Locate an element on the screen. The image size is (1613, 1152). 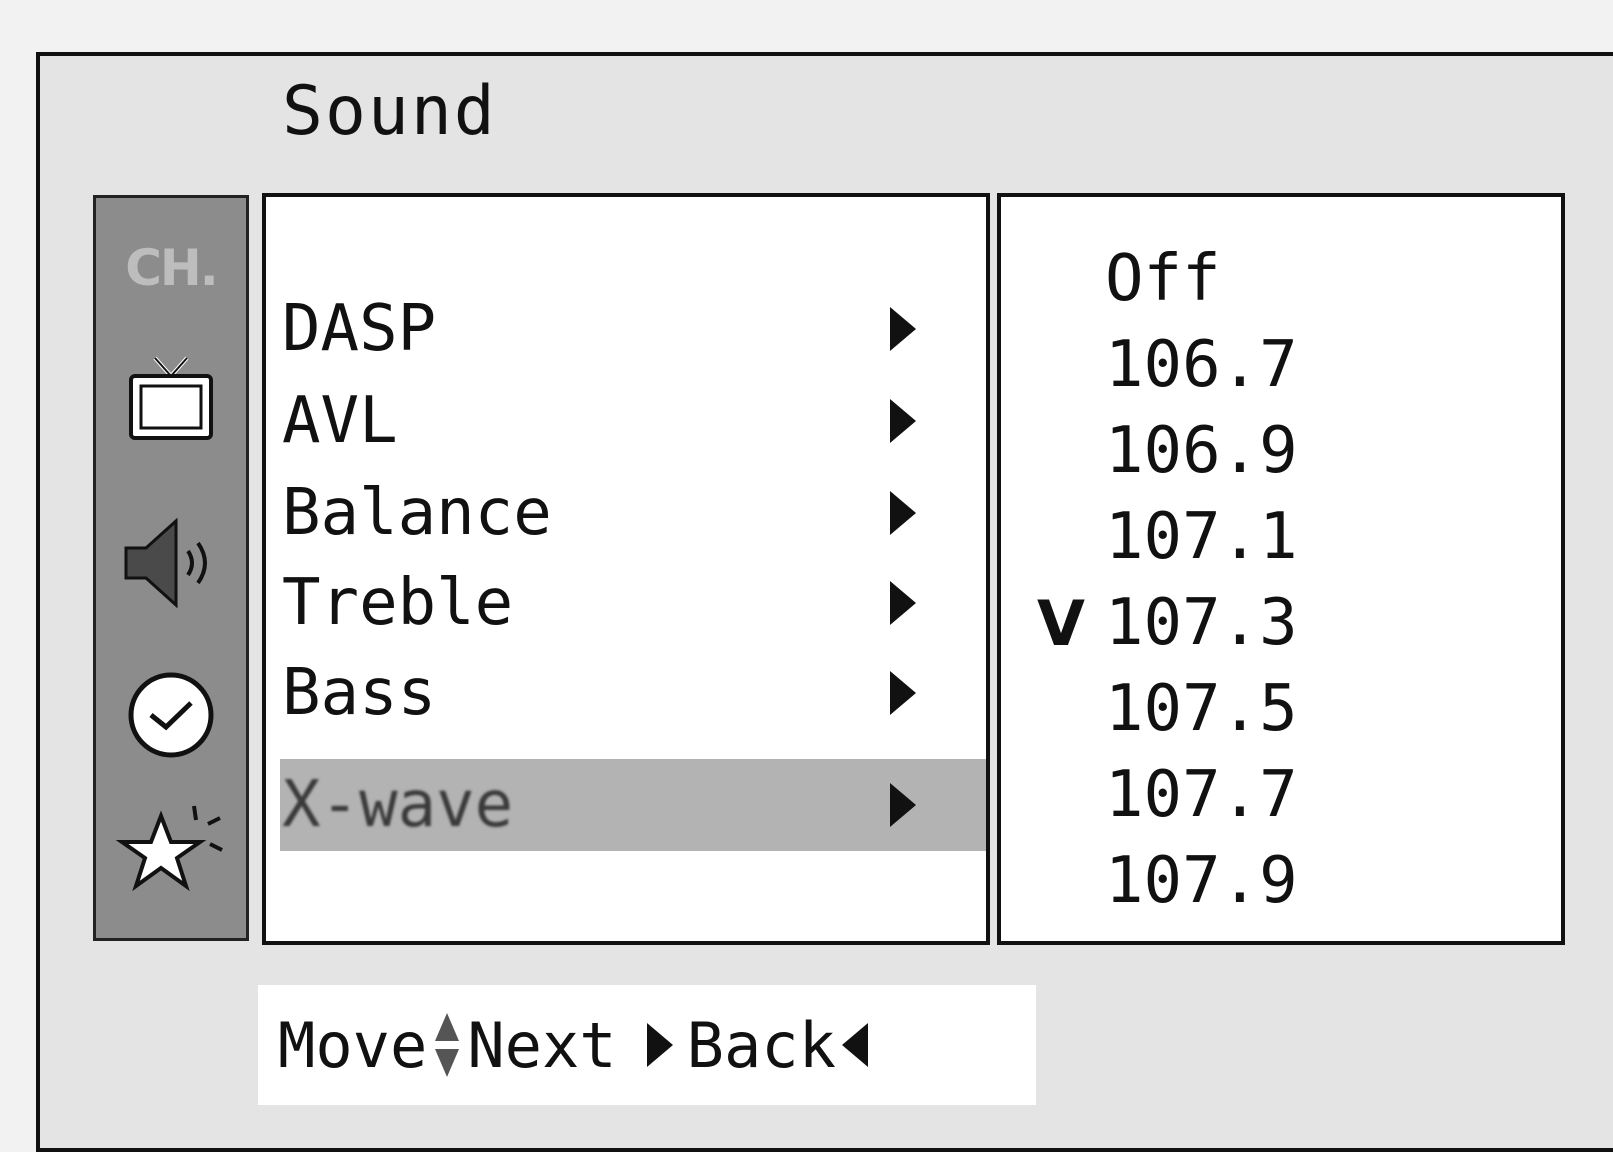
sidebar-item-time is located at coordinates (171, 713).